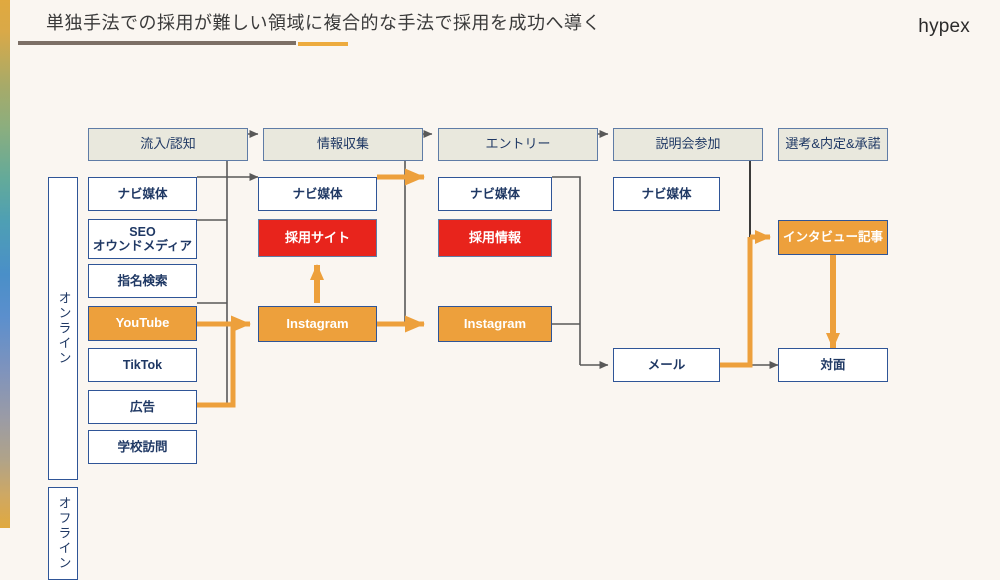  Describe the element at coordinates (495, 194) in the screenshot. I see `node-entry-navi: ナビ媒体` at that location.